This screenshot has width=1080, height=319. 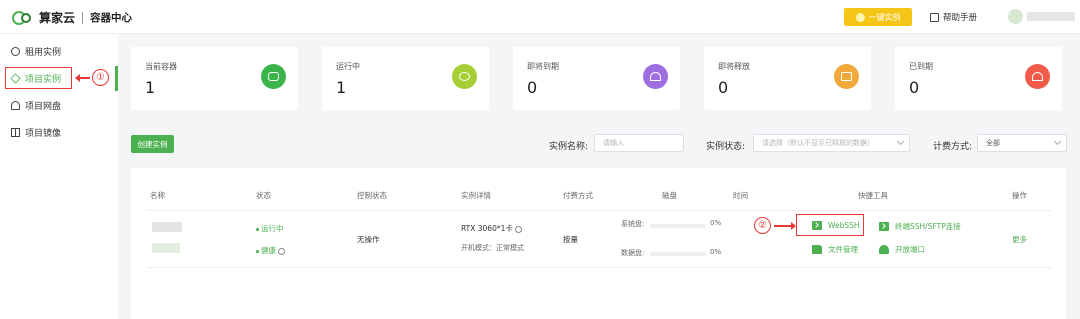 What do you see at coordinates (372, 195) in the screenshot?
I see `column-header-control: 控制状态` at bounding box center [372, 195].